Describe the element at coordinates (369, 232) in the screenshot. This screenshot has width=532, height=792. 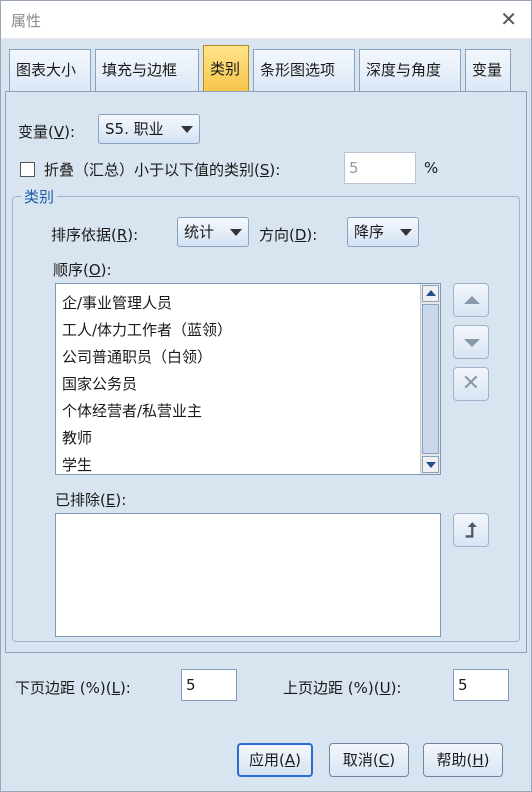
I see `direction-value: 降序` at that location.